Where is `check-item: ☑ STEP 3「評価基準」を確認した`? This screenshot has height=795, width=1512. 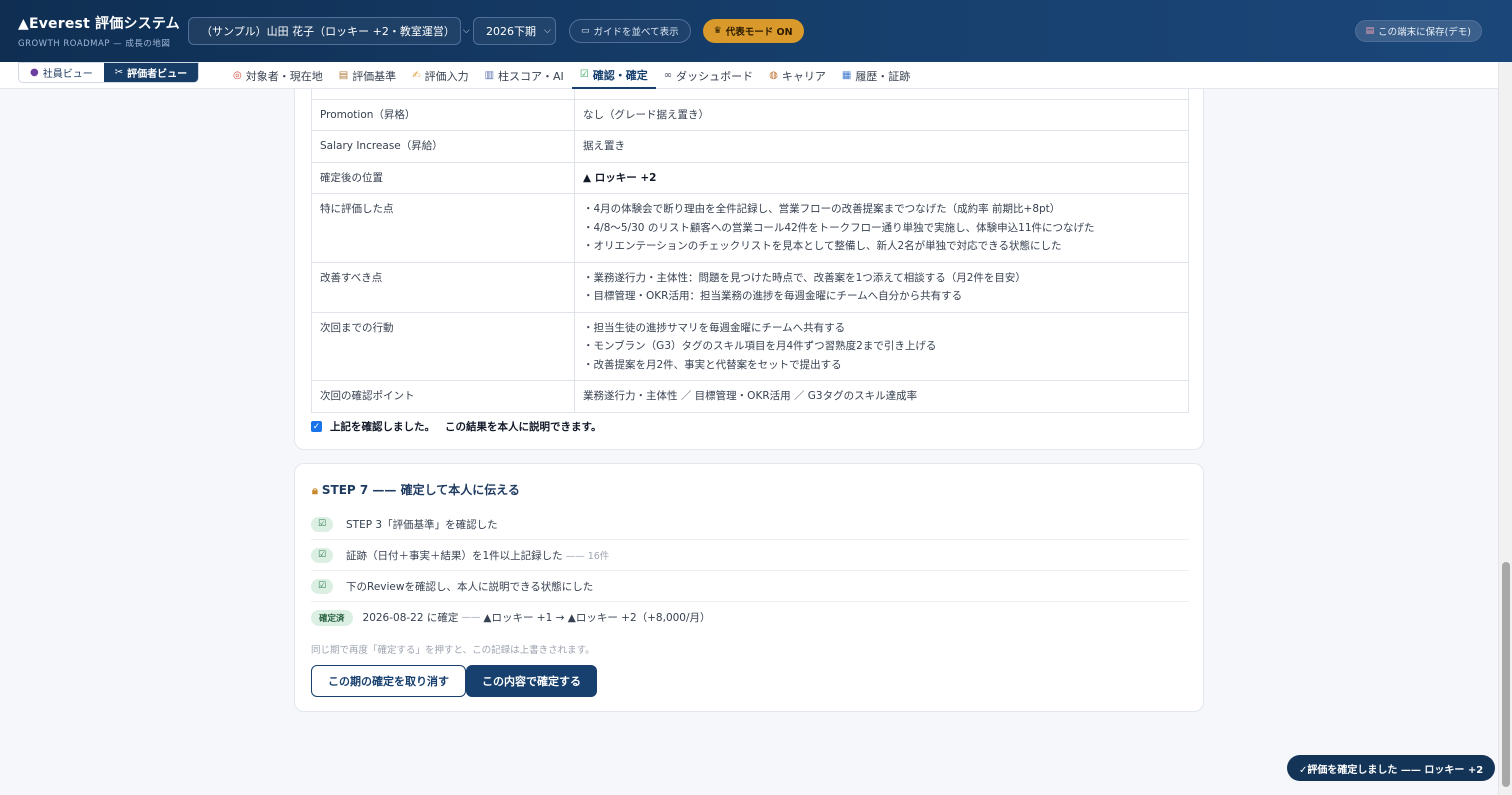 check-item: ☑ STEP 3「評価基準」を確認した is located at coordinates (750, 524).